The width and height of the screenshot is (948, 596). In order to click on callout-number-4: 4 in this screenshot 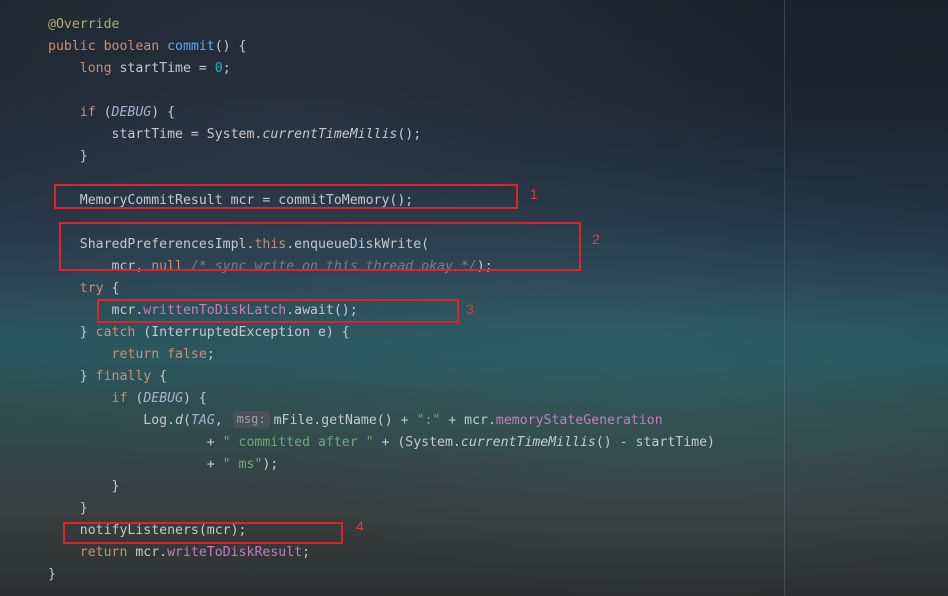, I will do `click(360, 526)`.